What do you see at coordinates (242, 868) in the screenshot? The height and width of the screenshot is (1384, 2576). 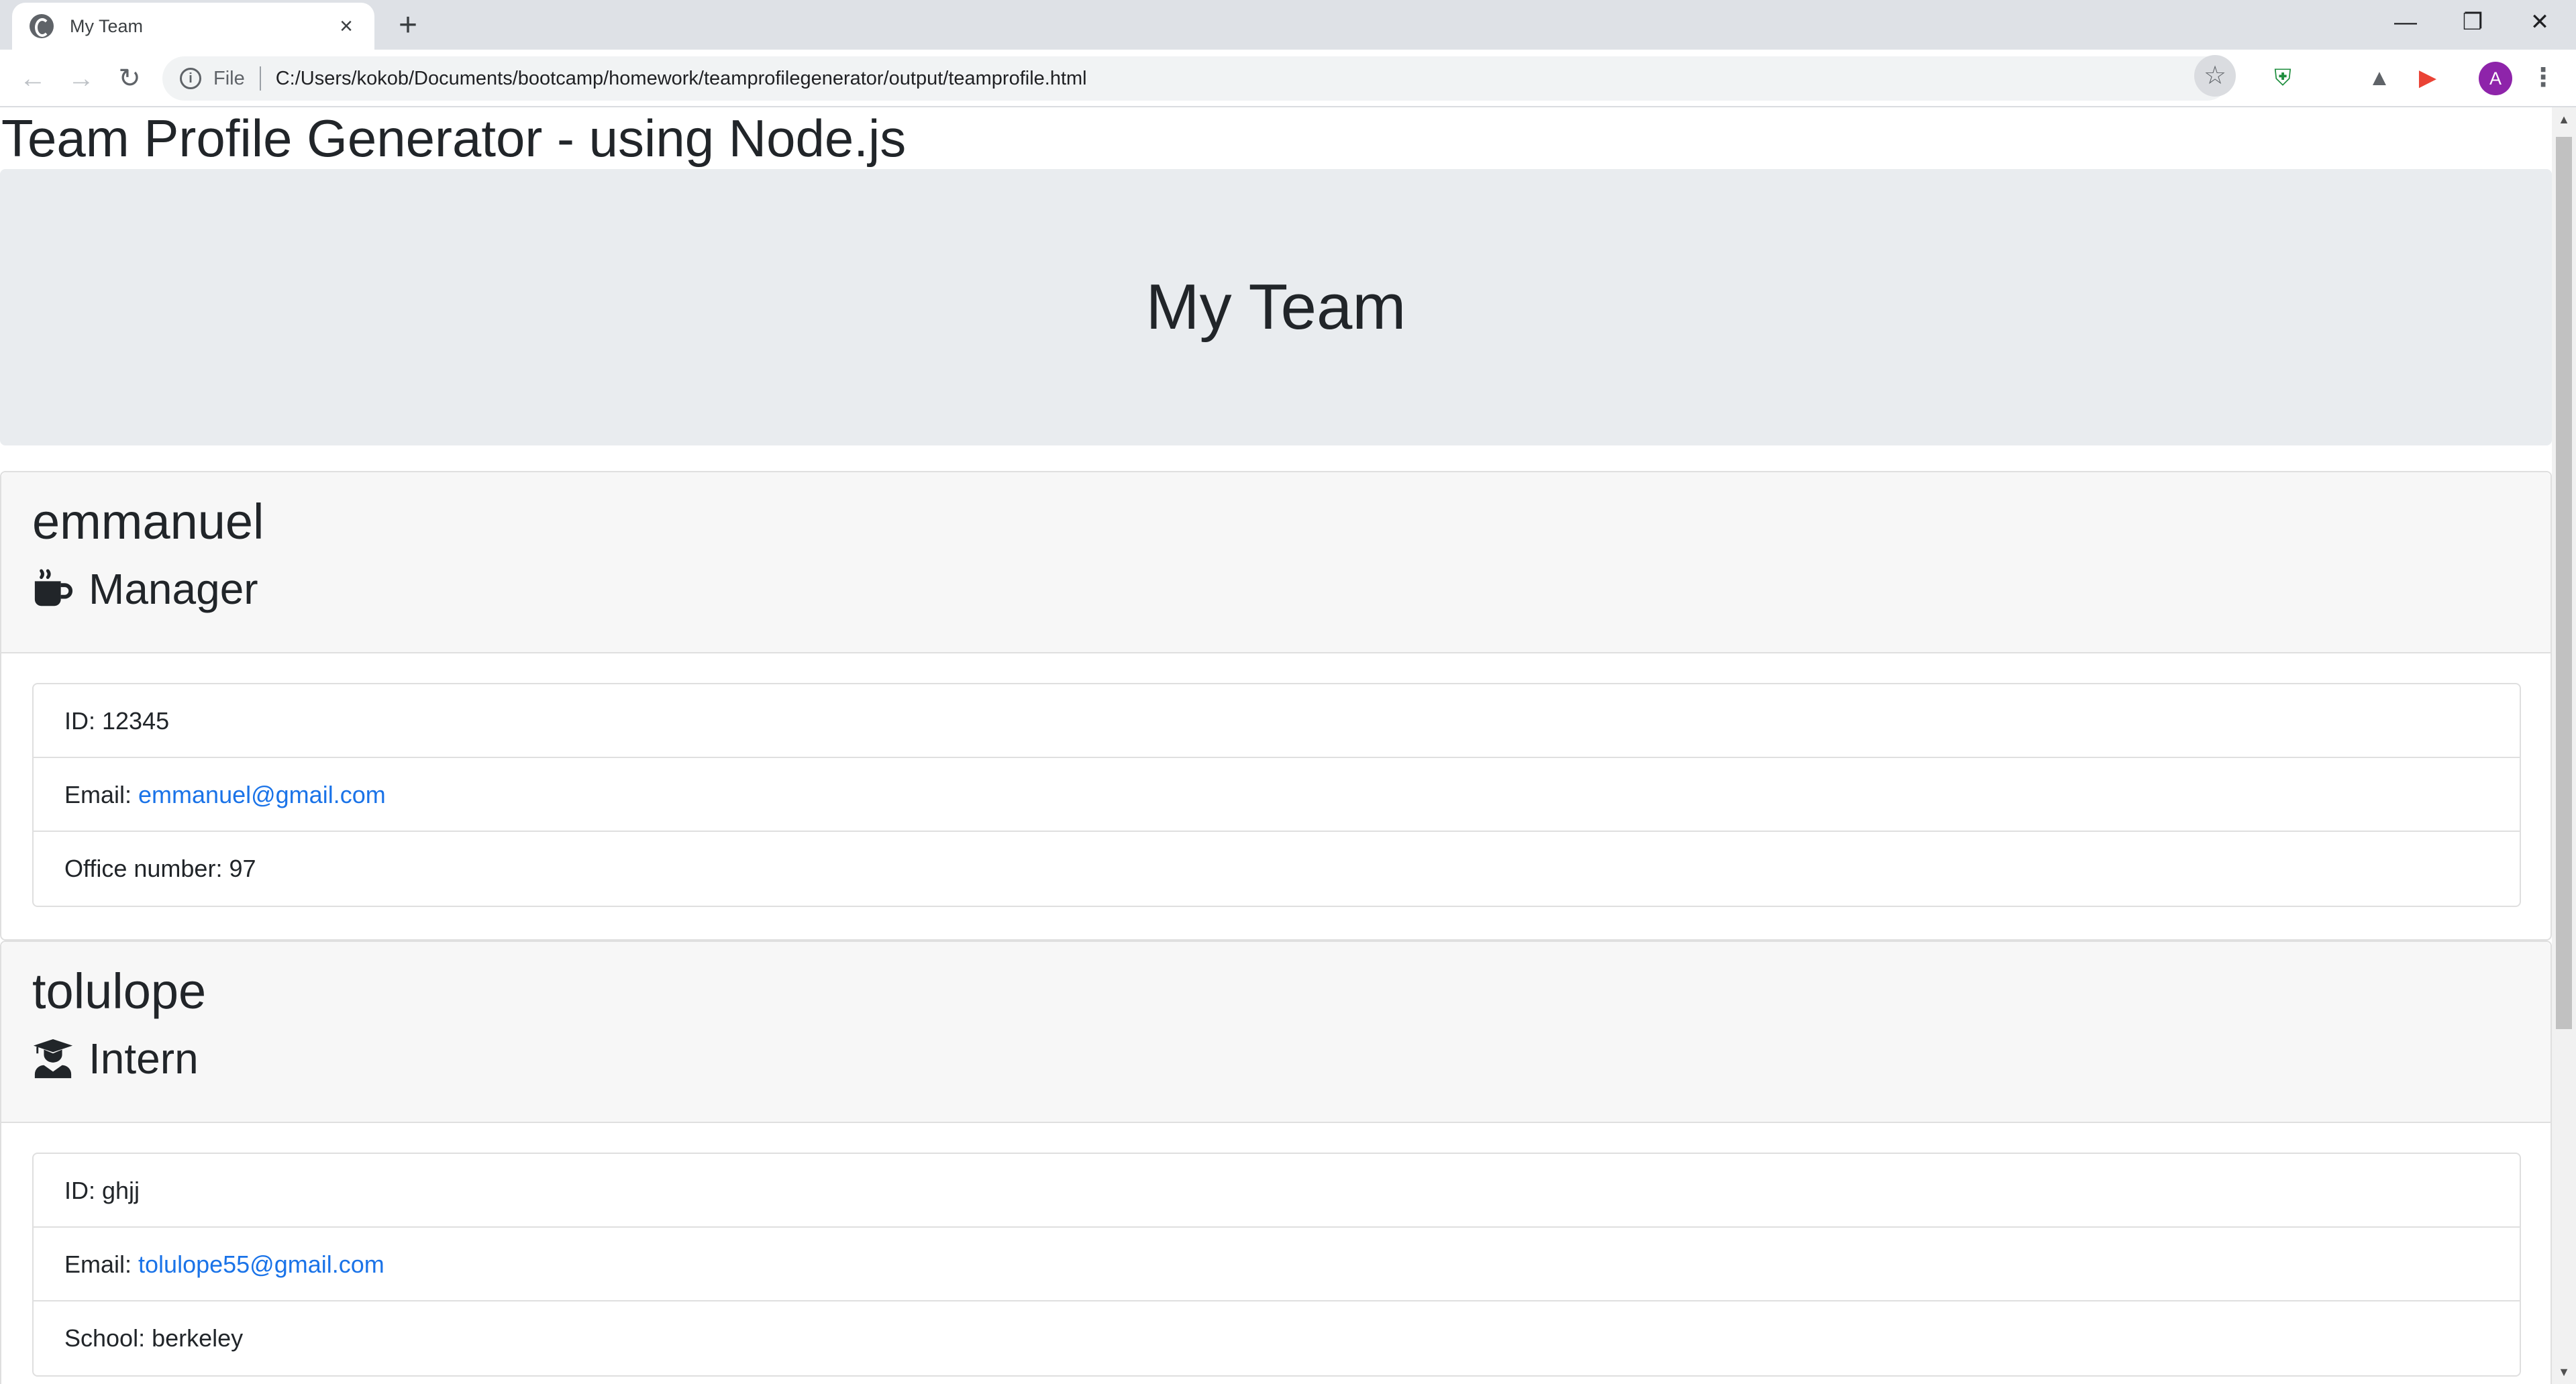 I see `office-number-value: 97` at bounding box center [242, 868].